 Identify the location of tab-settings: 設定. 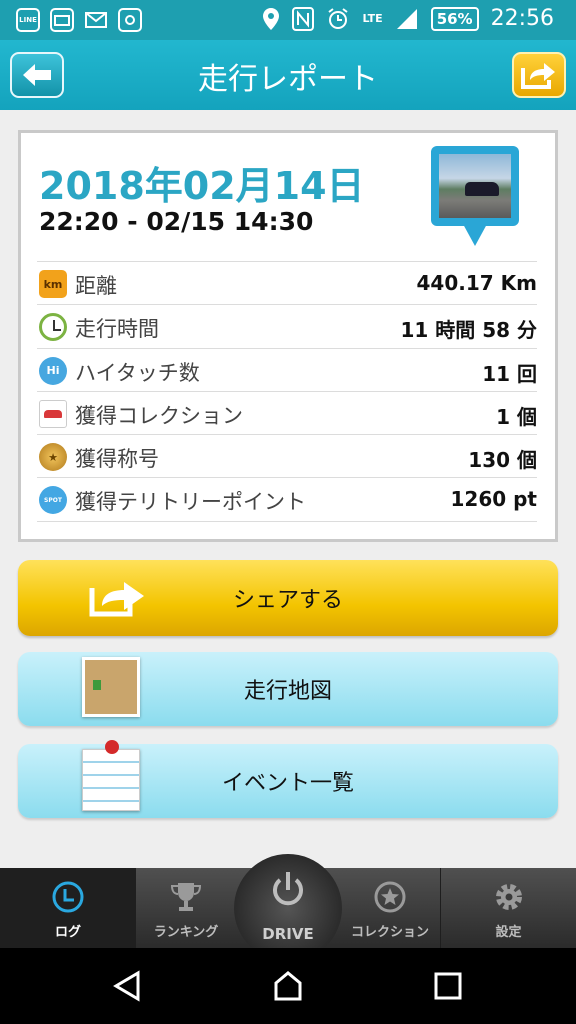
(508, 908).